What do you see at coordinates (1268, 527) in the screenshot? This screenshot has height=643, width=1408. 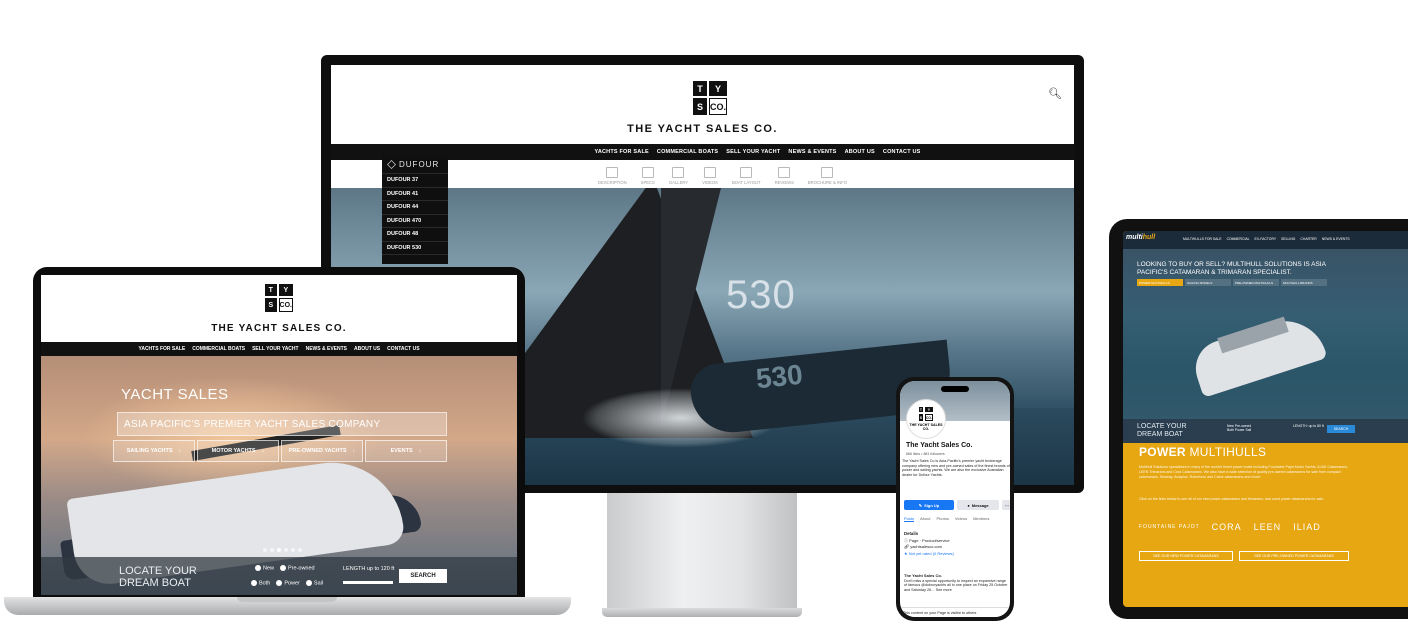 I see `brand-logo: LEEN` at bounding box center [1268, 527].